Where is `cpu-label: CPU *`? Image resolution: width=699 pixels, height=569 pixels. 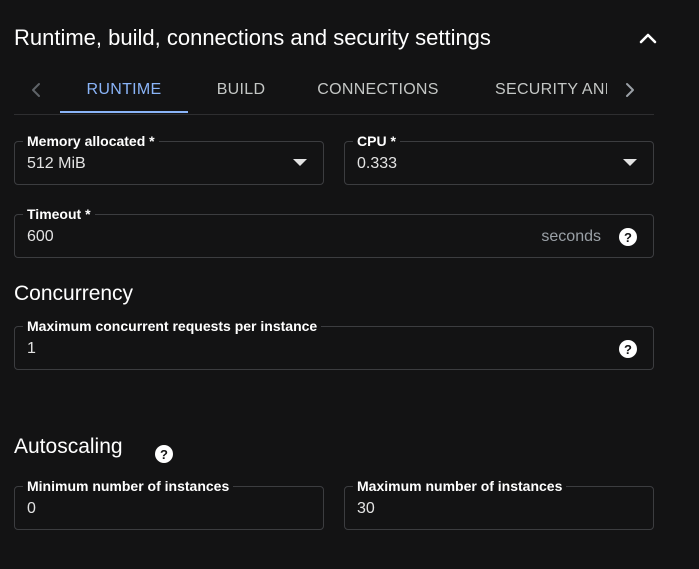 cpu-label: CPU * is located at coordinates (376, 141).